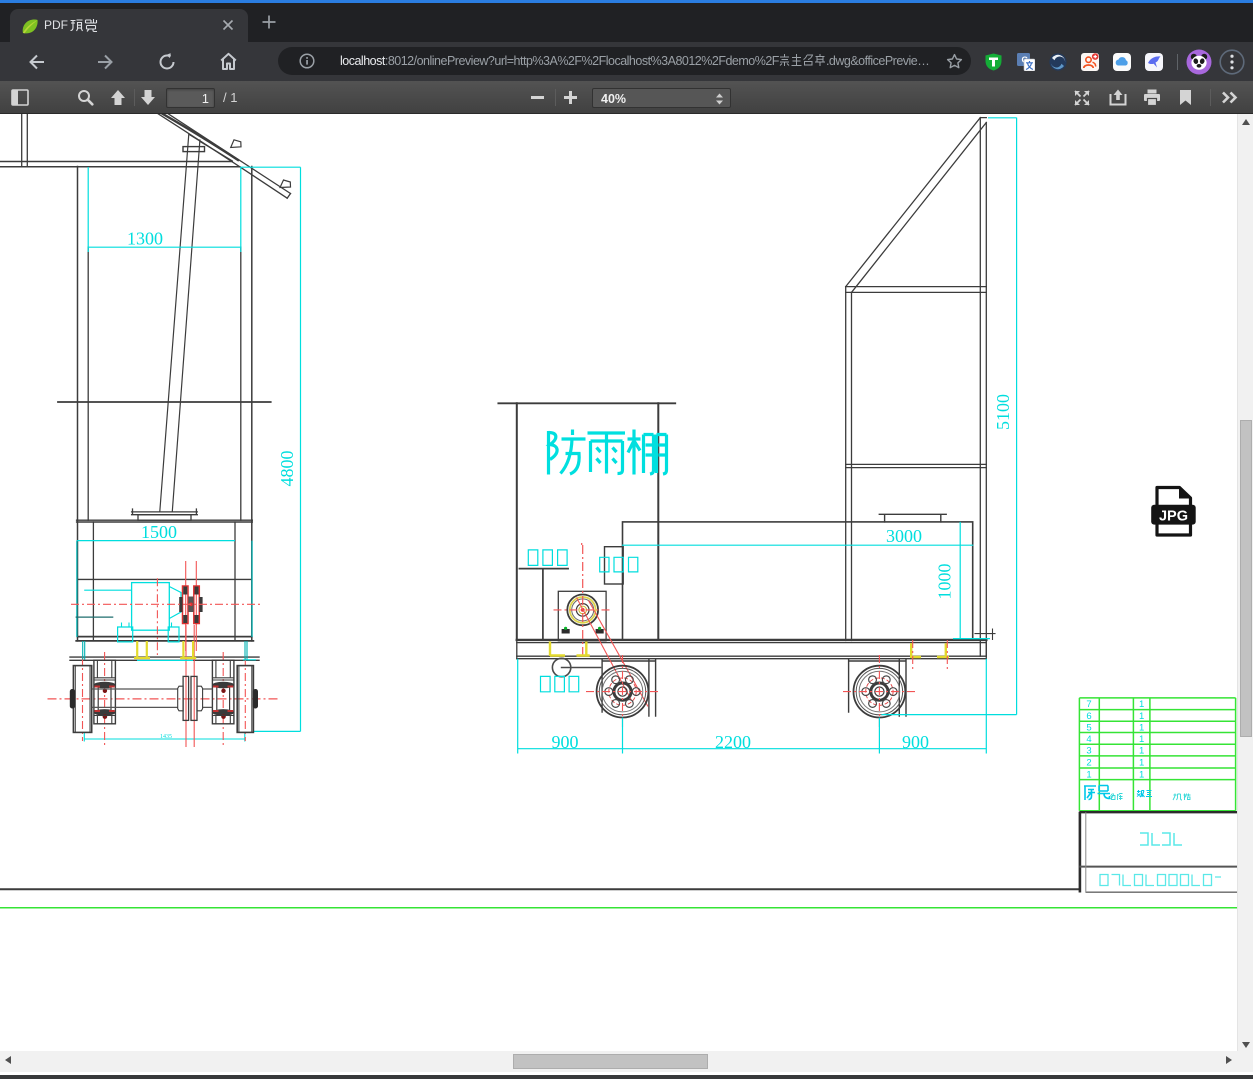 The image size is (1253, 1079). Describe the element at coordinates (904, 536) in the screenshot. I see `svg-text: 3000` at that location.